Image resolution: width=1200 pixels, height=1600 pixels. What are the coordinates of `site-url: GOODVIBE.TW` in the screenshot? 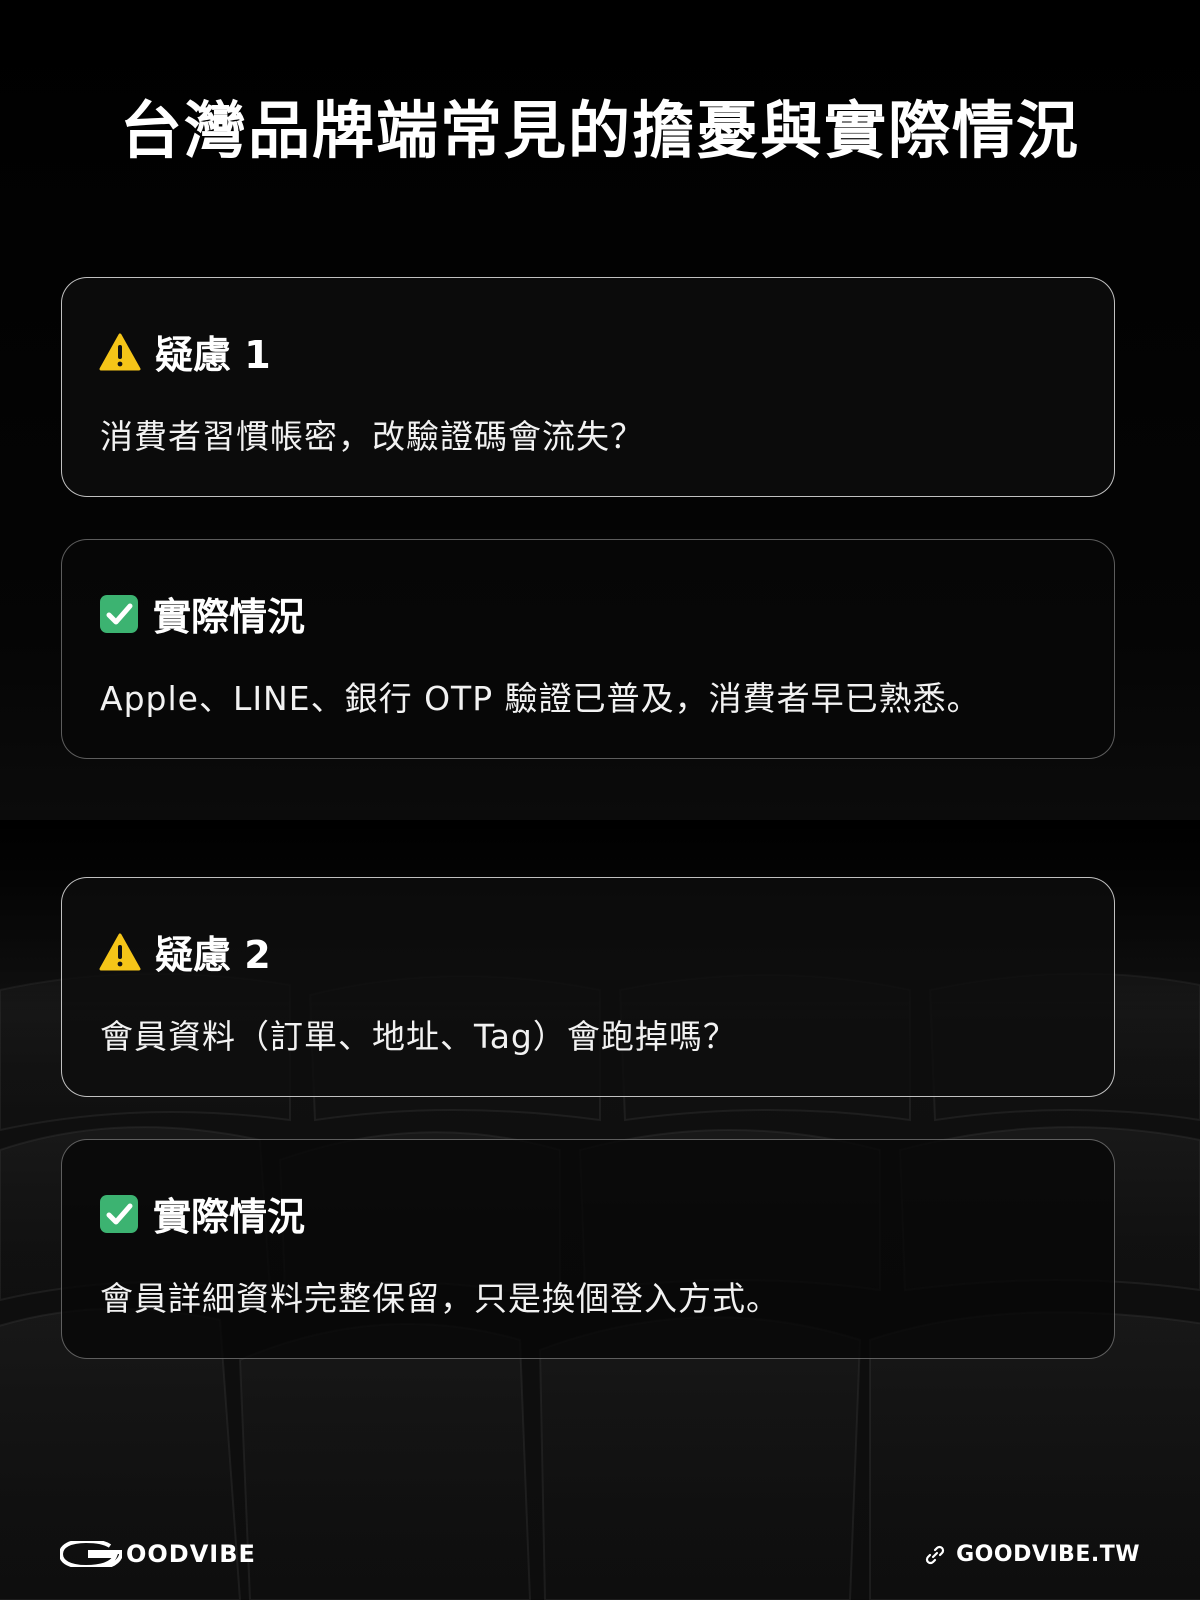 It's located at (1048, 1554).